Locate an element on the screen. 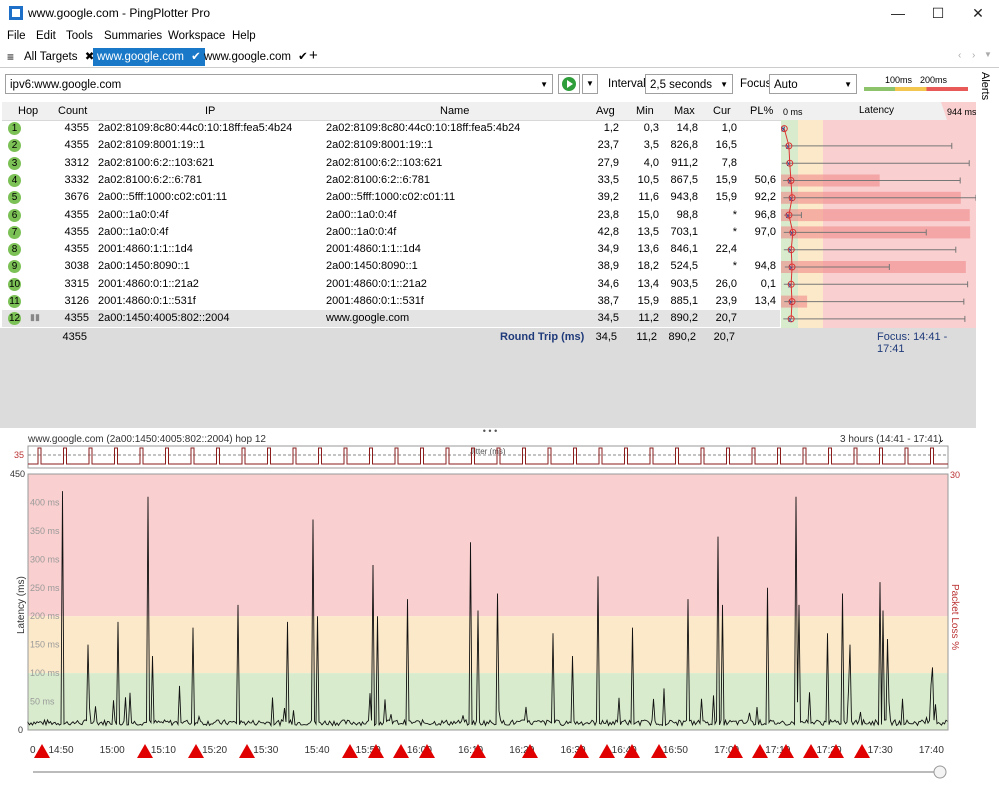 This screenshot has width=999, height=787. focus-range-label: Focus: 14:41 - 17:41 is located at coordinates (912, 343).